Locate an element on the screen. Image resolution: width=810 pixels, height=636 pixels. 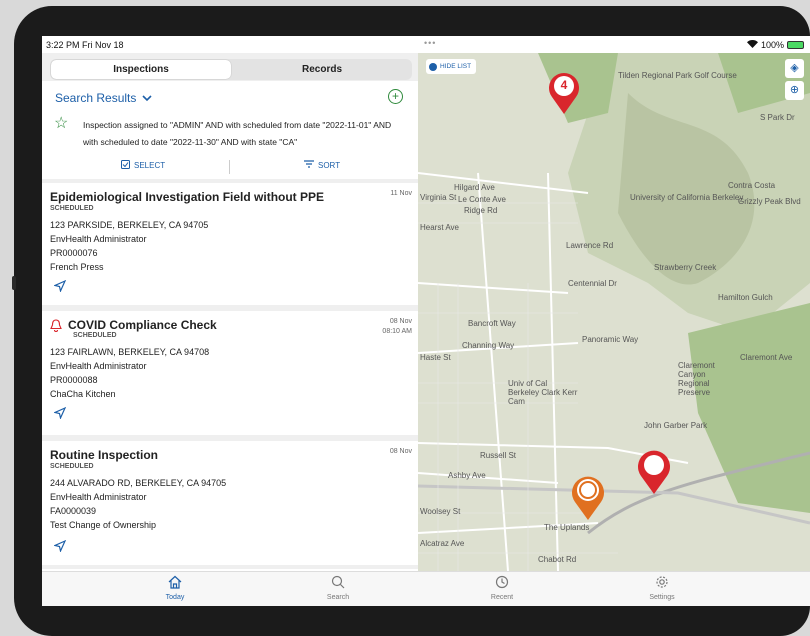
map-label: Hilgard Ave is located at coordinates (474, 187).